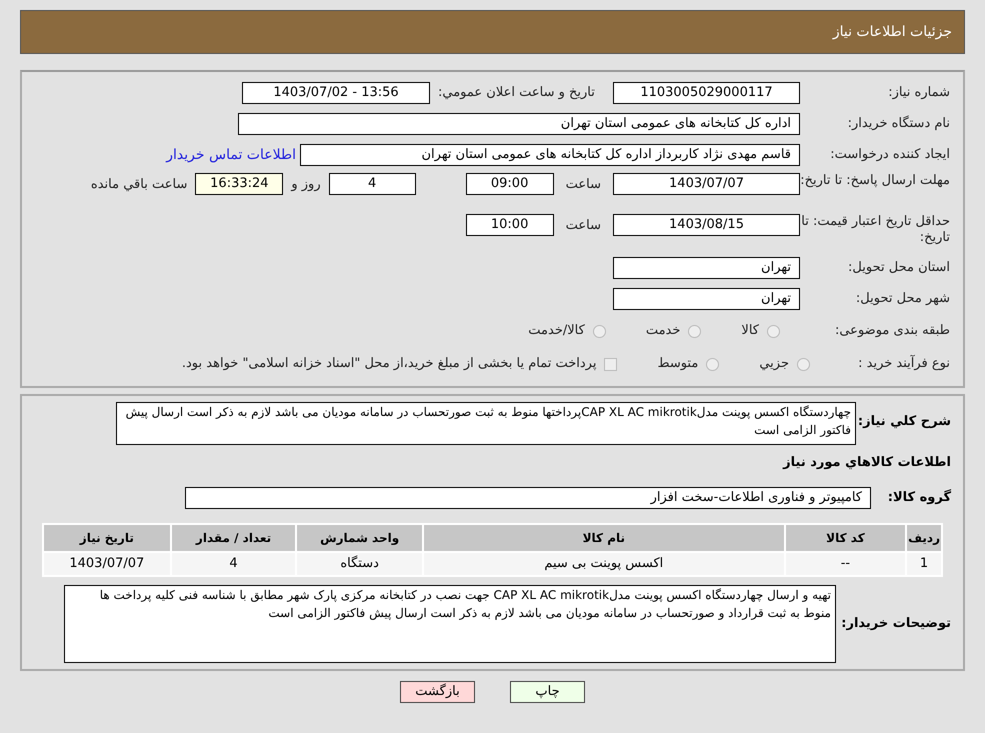  I want to click on goods-group-field: کامپیوتر و فناوری اطلاعات-سخت افزار, so click(528, 497).